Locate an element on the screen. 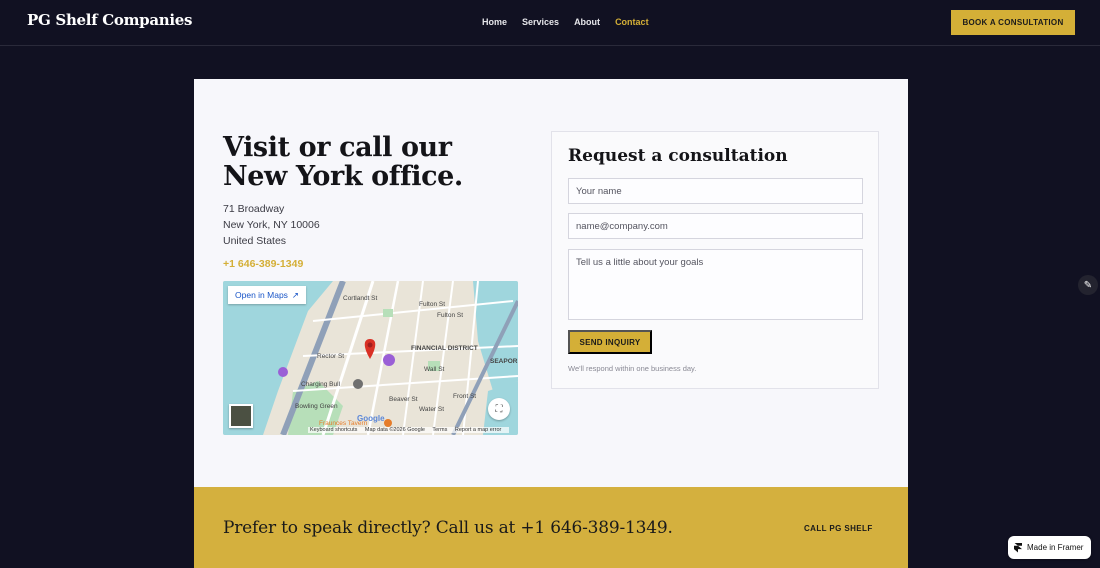  page-title: Visit or call our New York office. is located at coordinates (343, 162).